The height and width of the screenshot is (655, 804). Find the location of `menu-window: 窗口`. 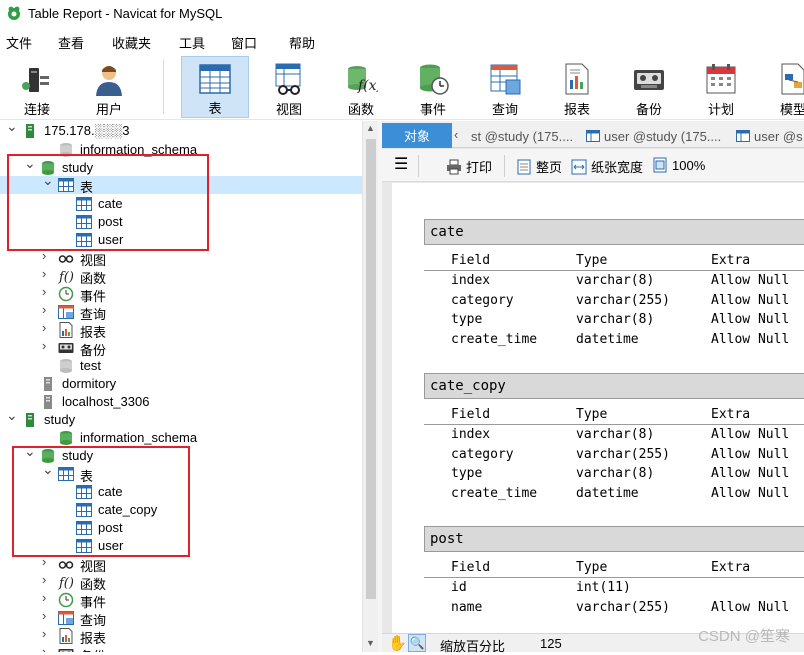

menu-window: 窗口 is located at coordinates (244, 42).